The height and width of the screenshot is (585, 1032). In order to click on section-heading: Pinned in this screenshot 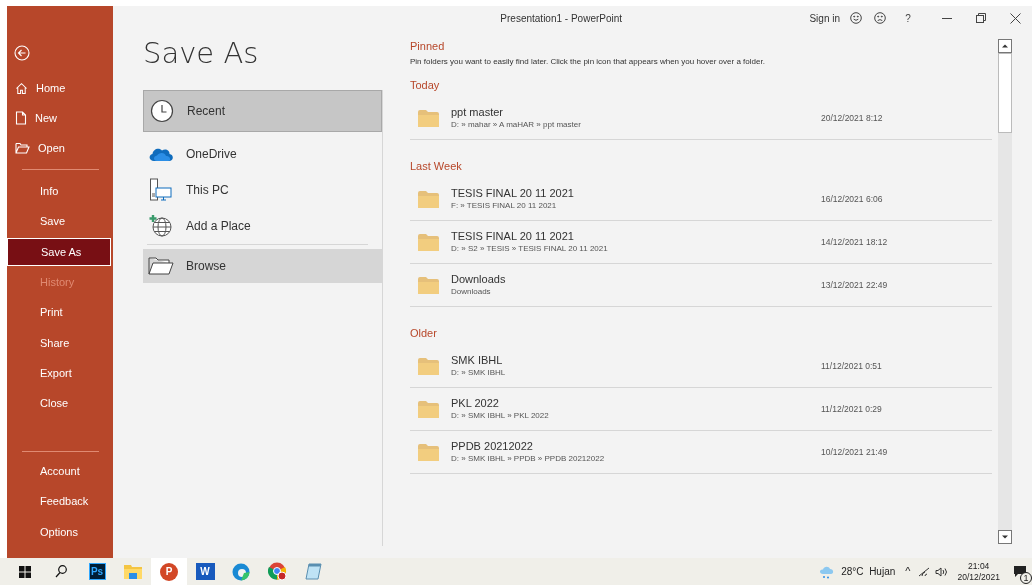, I will do `click(428, 46)`.